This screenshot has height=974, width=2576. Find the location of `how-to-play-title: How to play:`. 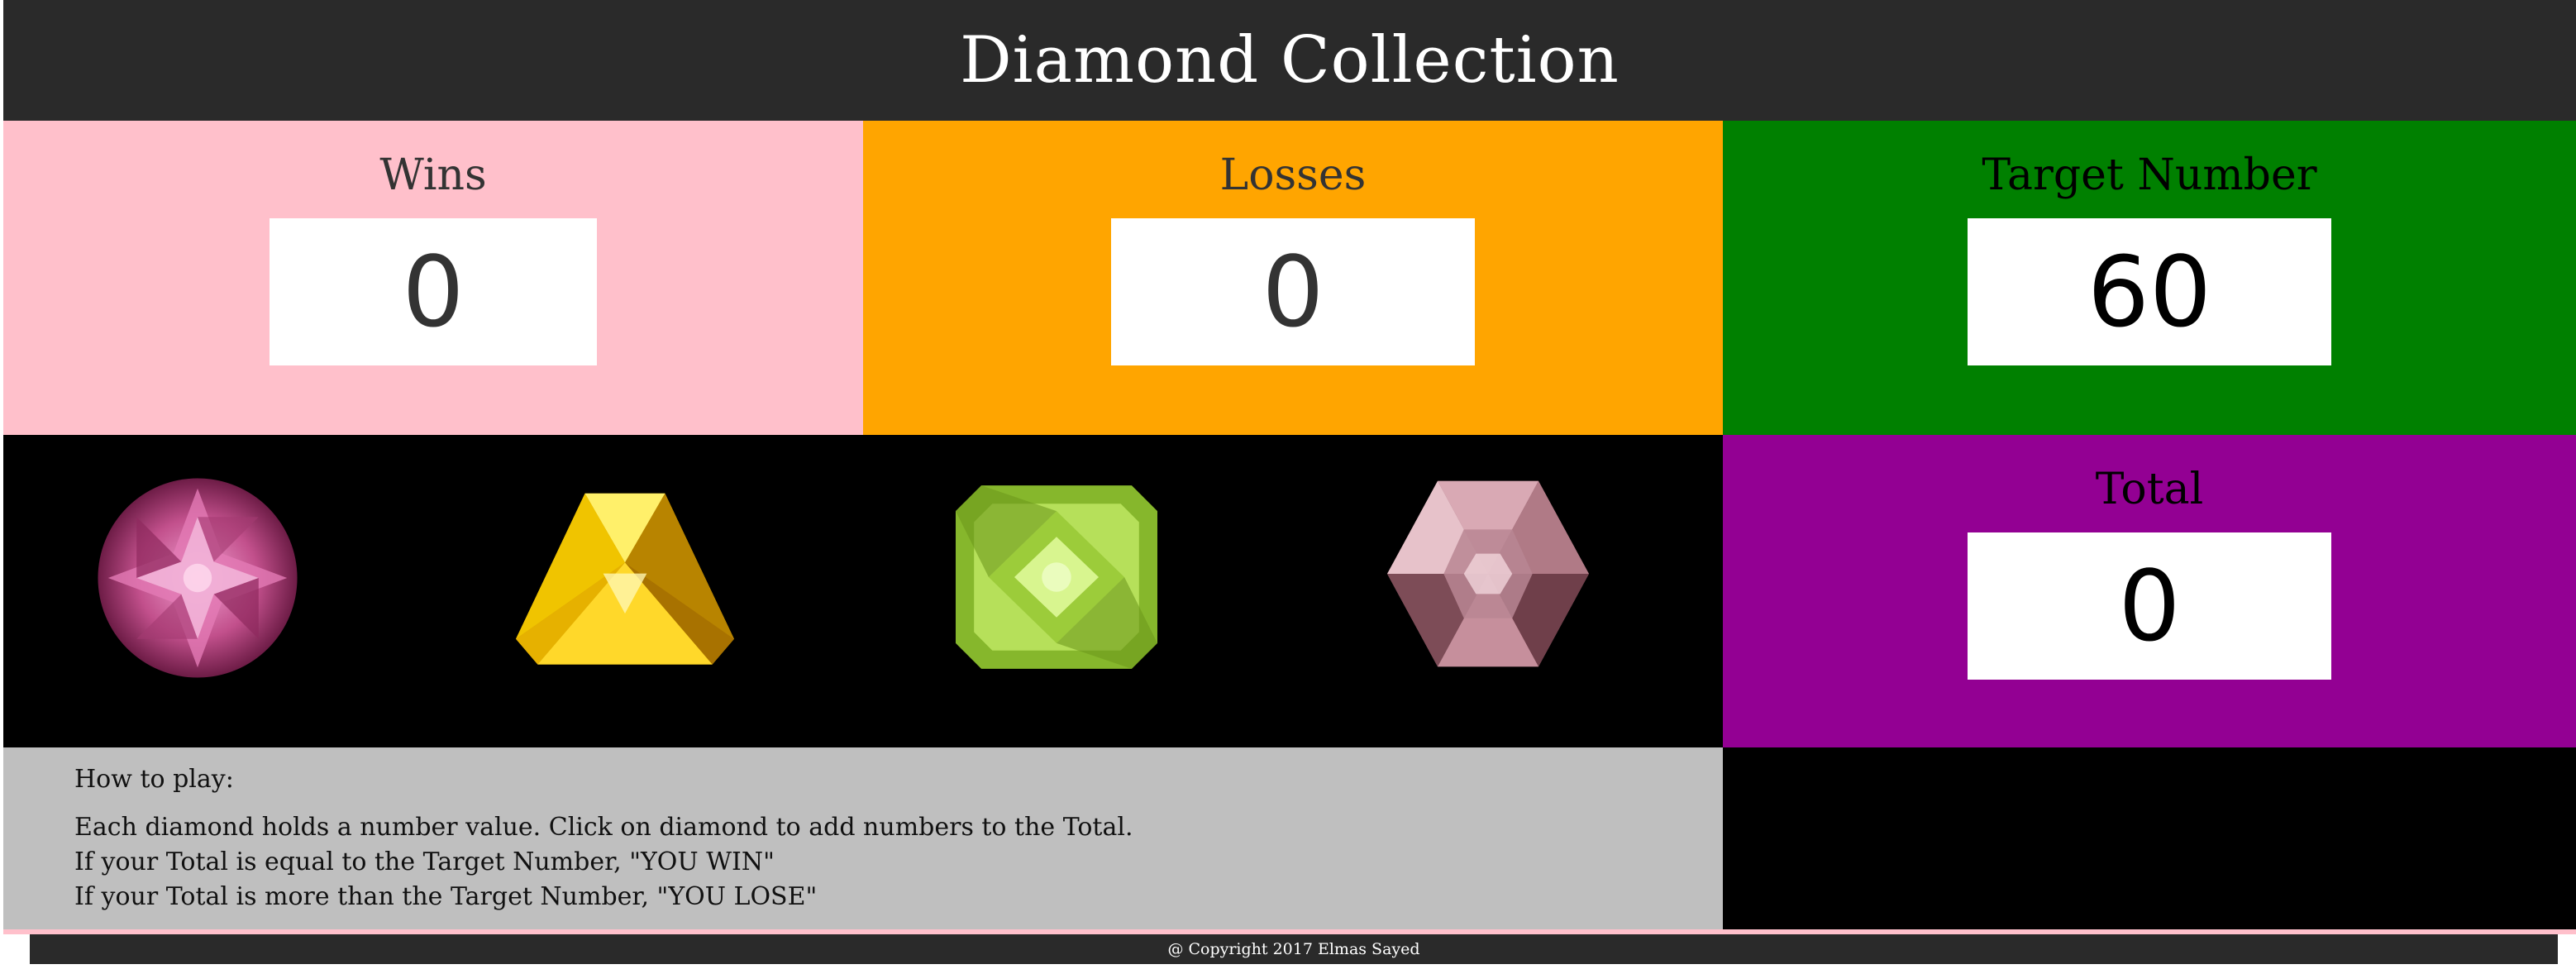

how-to-play-title: How to play: is located at coordinates (154, 780).